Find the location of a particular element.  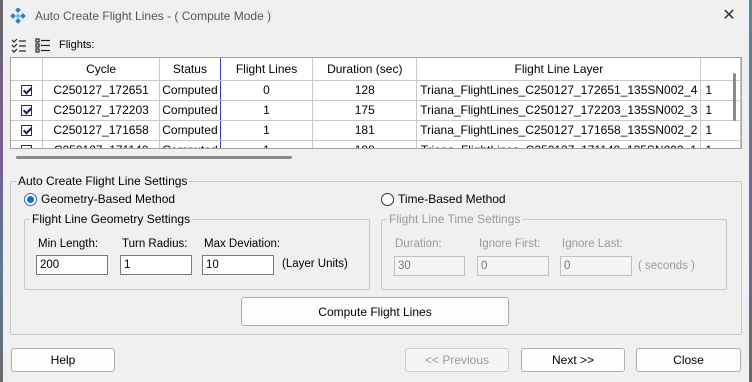

column-header-flight-lines: Flight Lines is located at coordinates (267, 69).